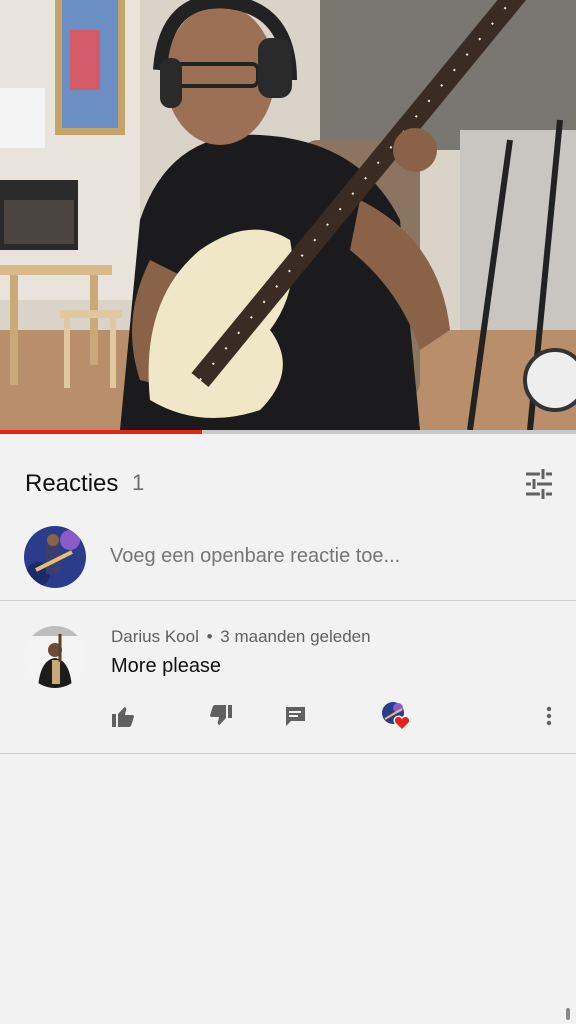 The height and width of the screenshot is (1024, 576). What do you see at coordinates (395, 716) in the screenshot?
I see `creator-heart-icon` at bounding box center [395, 716].